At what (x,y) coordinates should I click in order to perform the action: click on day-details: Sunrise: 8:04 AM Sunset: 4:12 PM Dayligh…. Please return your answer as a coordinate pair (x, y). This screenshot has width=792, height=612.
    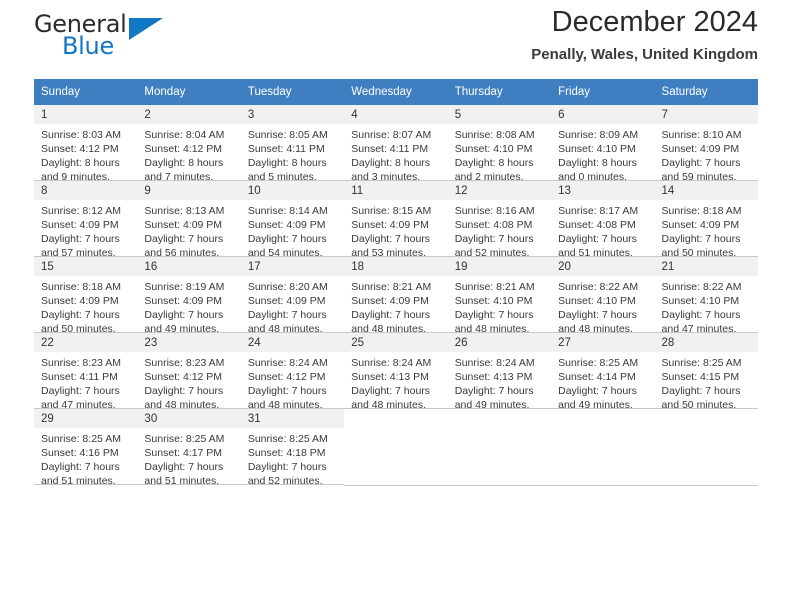
    Looking at the image, I should click on (188, 154).